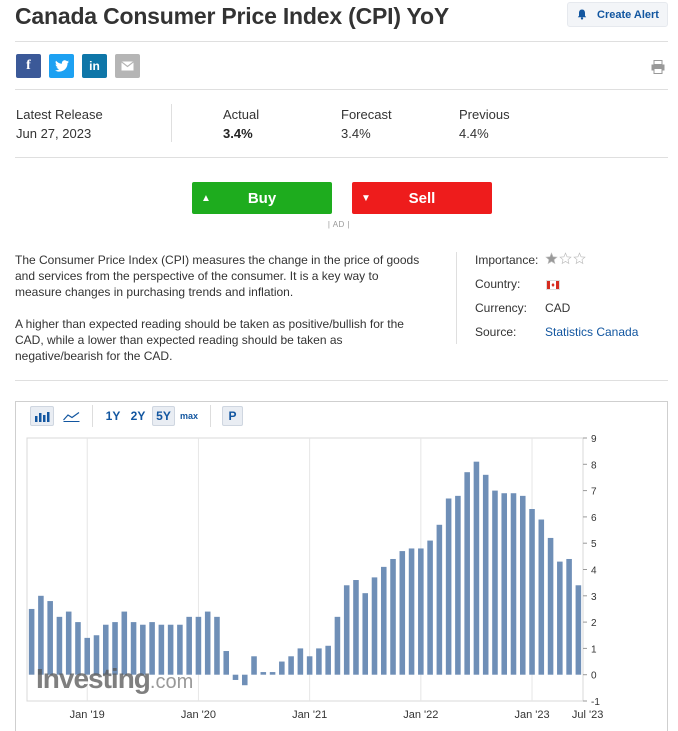 The height and width of the screenshot is (731, 678). Describe the element at coordinates (163, 416) in the screenshot. I see `range-5y-button: 5Y` at that location.